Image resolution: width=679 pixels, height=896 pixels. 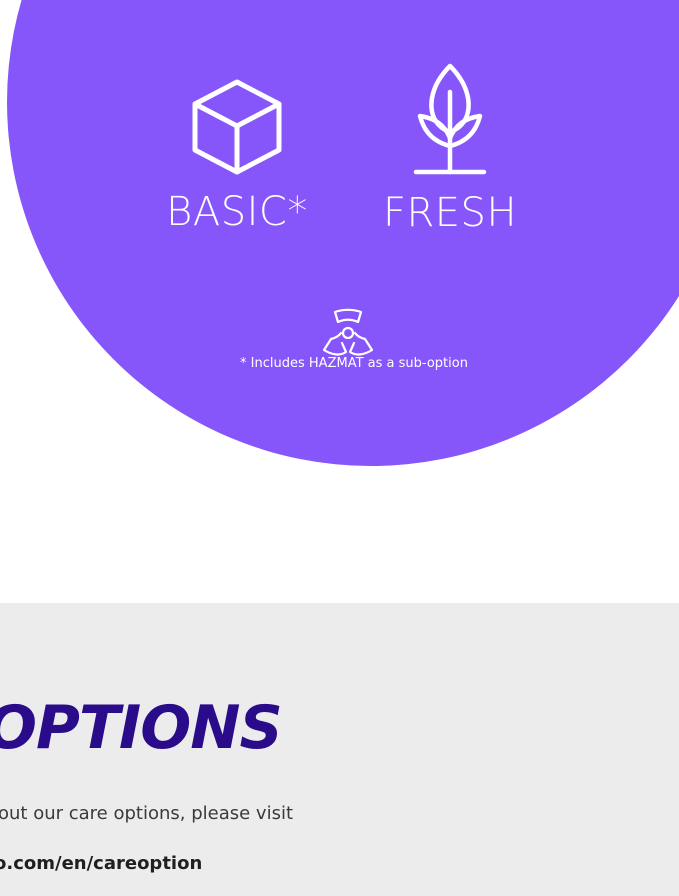 What do you see at coordinates (147, 813) in the screenshot?
I see `info-text: out our care options, please visit` at bounding box center [147, 813].